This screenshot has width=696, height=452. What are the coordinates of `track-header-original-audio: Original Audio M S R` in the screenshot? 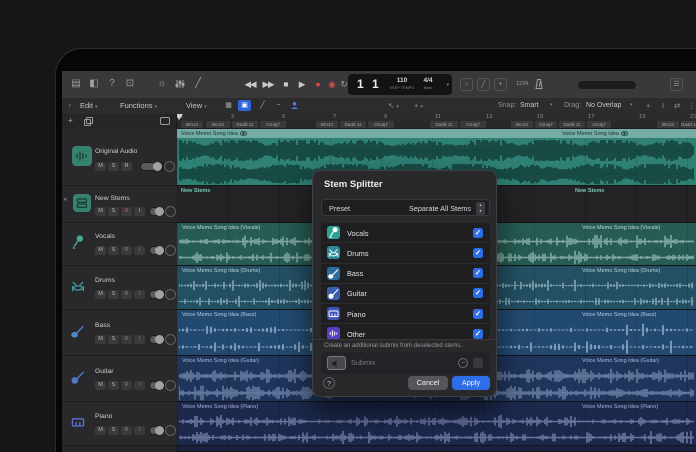 It's located at (119, 157).